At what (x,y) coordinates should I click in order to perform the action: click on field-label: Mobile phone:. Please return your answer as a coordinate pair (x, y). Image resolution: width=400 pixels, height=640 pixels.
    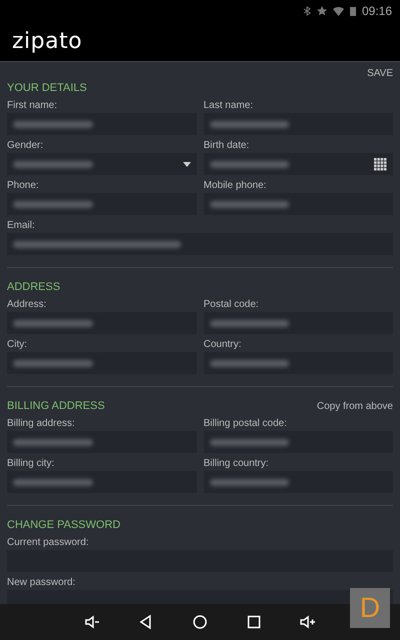
    Looking at the image, I should click on (236, 186).